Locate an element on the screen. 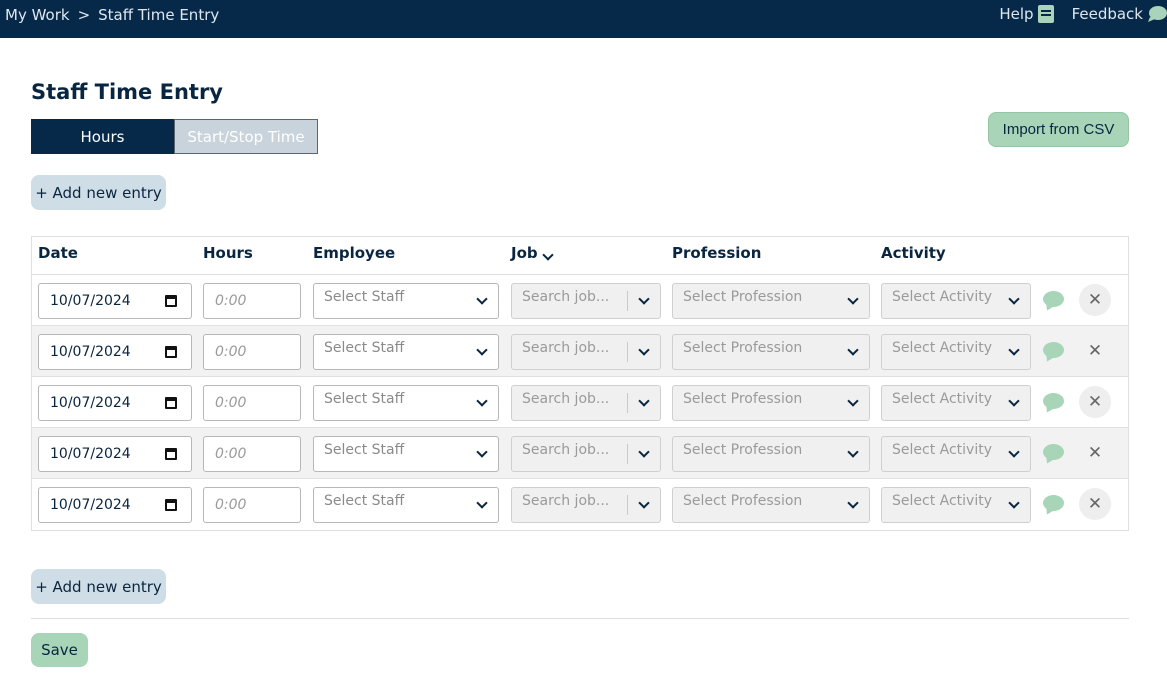  page-title: Staff Time Entry is located at coordinates (127, 92).